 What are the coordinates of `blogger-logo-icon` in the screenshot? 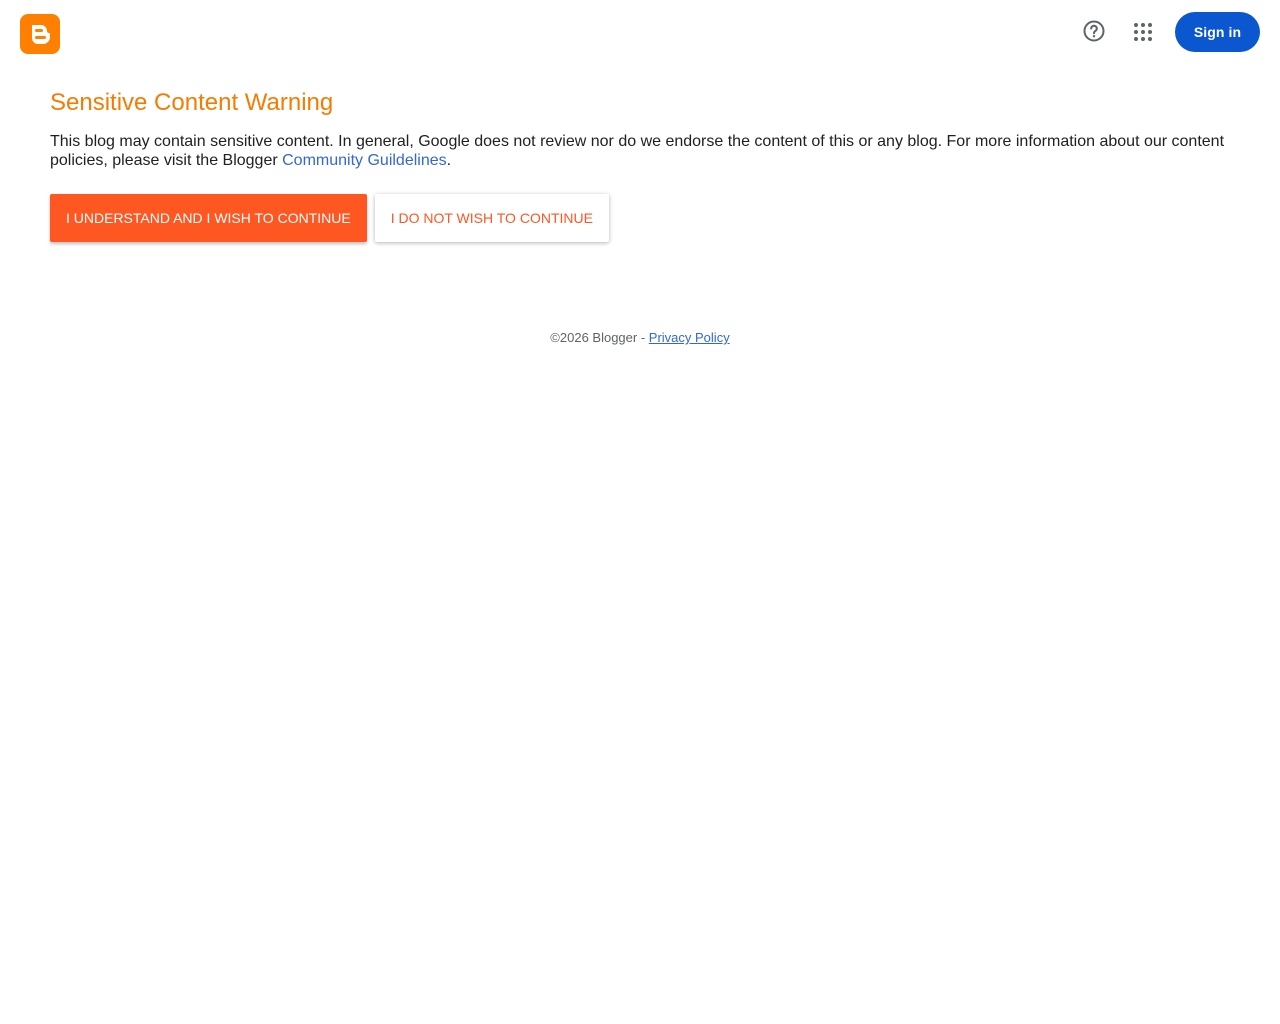 It's located at (40, 34).